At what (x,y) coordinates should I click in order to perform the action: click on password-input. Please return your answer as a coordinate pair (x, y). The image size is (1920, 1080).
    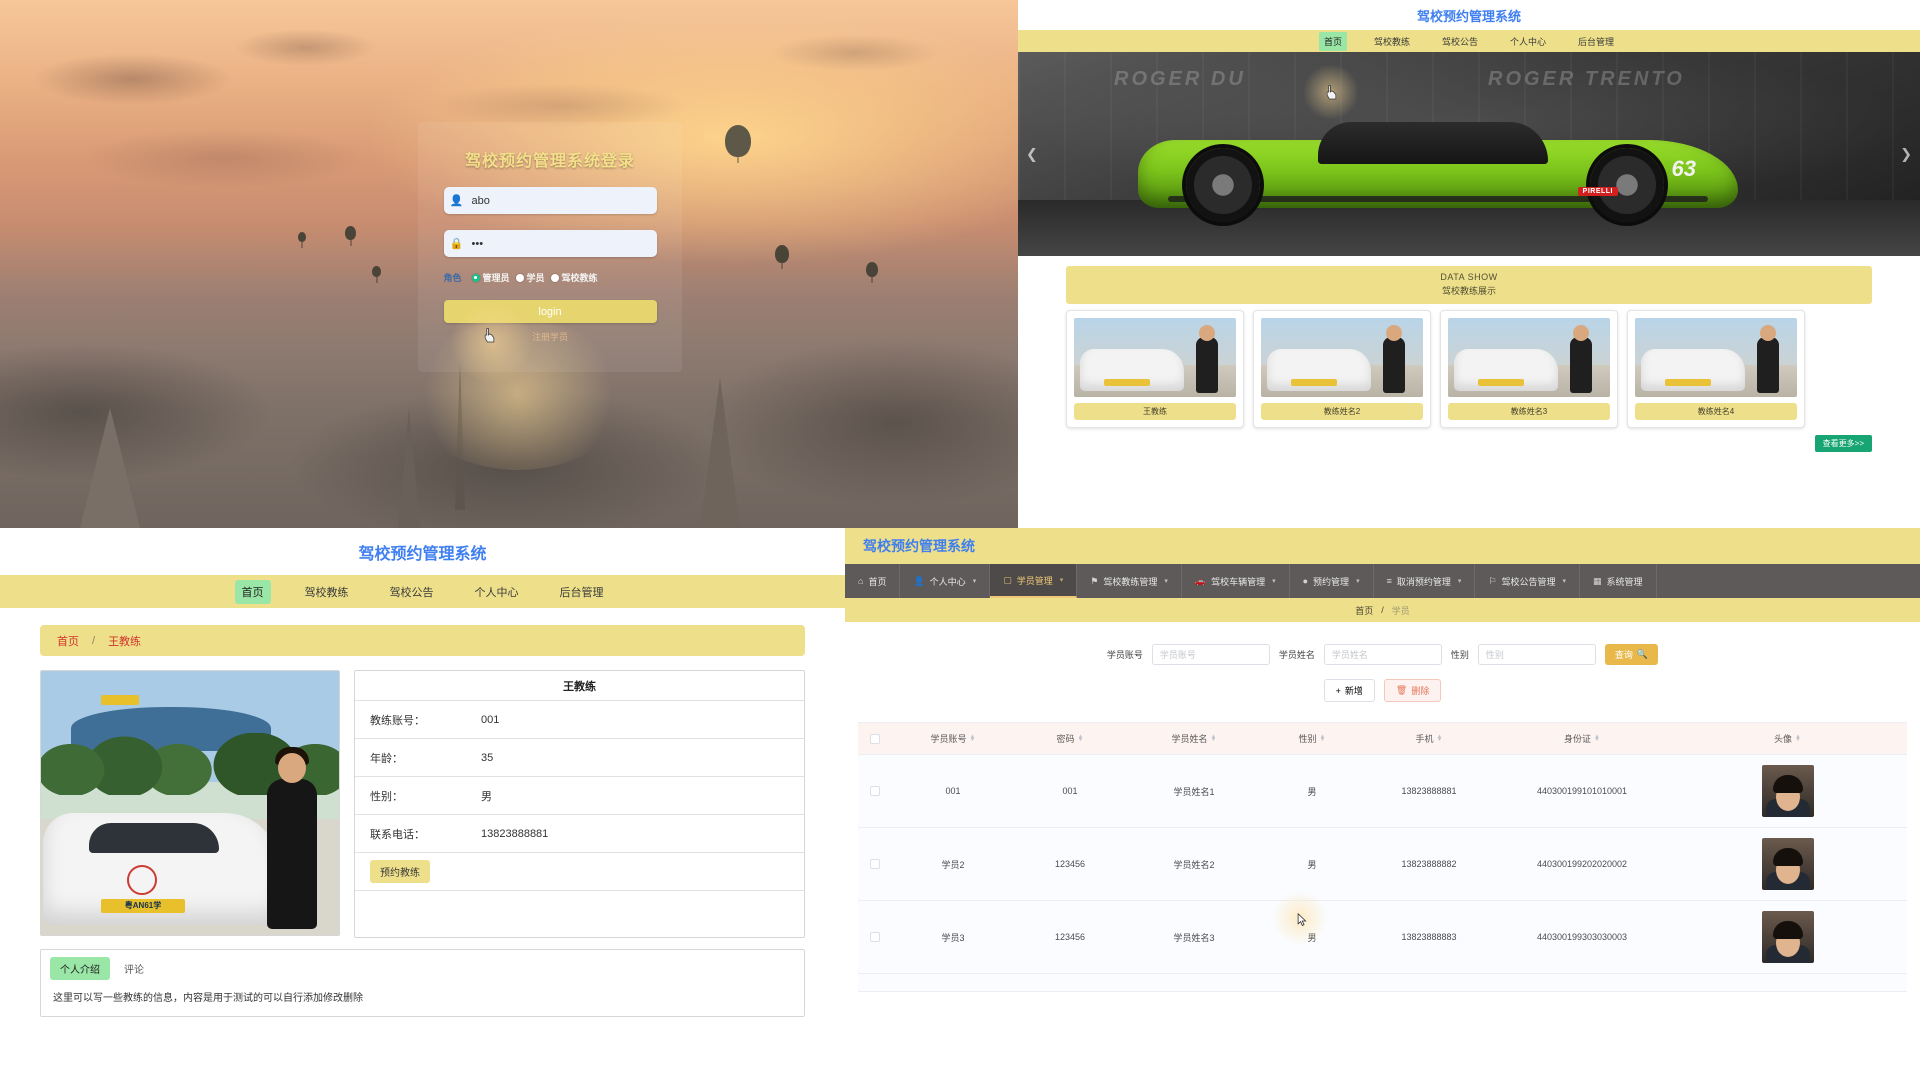
    Looking at the image, I should click on (563, 243).